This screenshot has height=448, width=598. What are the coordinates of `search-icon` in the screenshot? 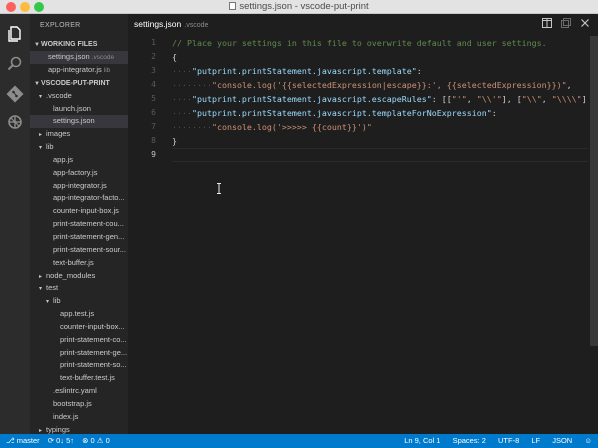 It's located at (15, 64).